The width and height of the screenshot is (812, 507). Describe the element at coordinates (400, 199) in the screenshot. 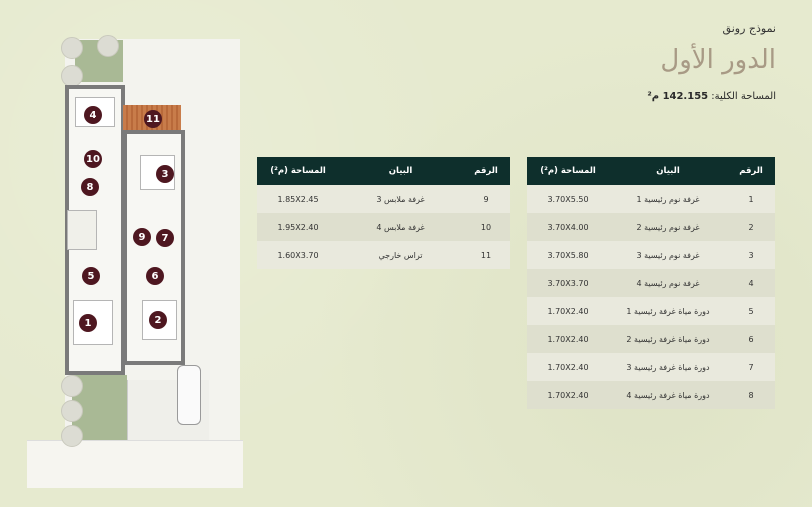

I see `cell-desc: غرفة ملابس 3` at that location.